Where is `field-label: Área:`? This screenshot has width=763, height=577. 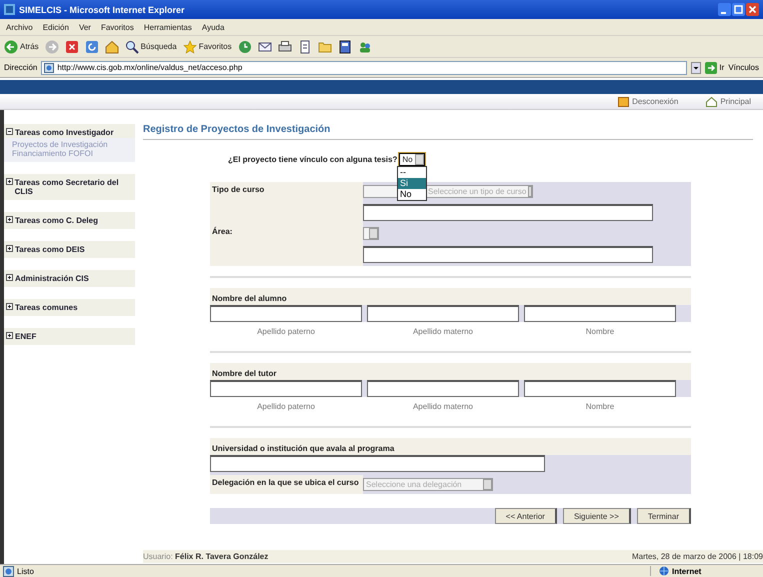 field-label: Área: is located at coordinates (222, 231).